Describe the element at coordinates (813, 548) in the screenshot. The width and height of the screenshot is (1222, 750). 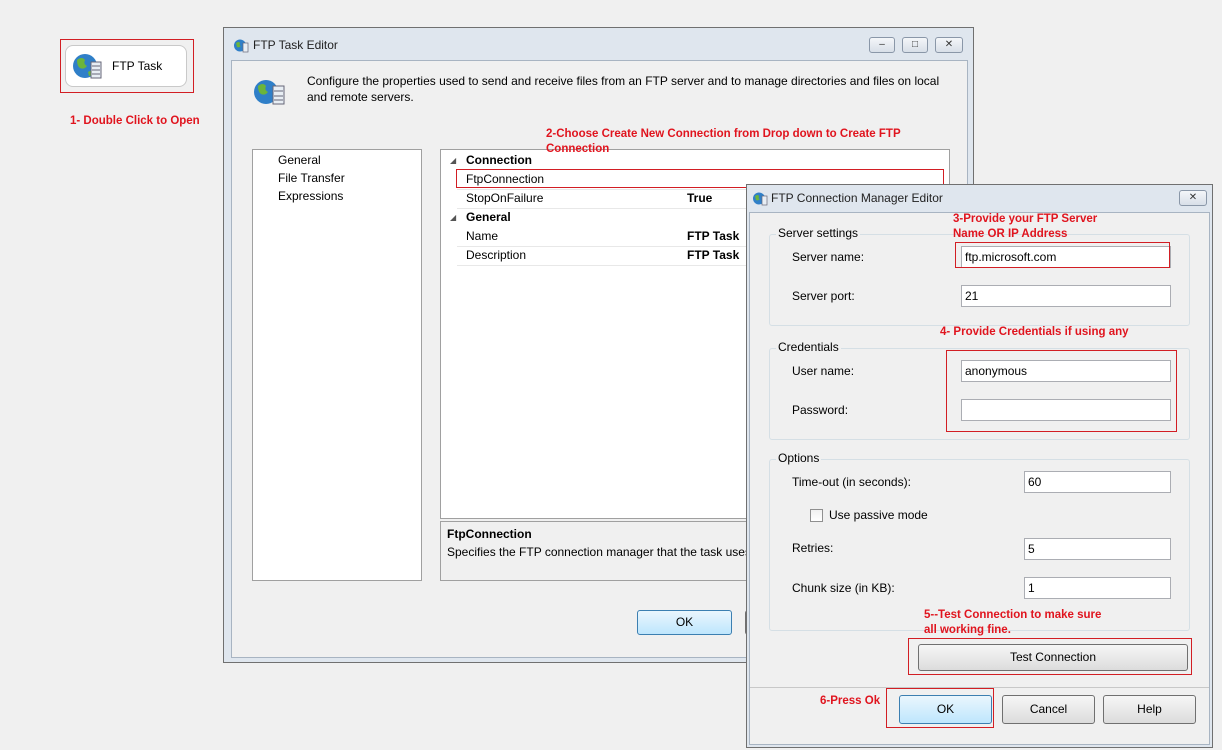
I see `retries-label: Retries:` at that location.